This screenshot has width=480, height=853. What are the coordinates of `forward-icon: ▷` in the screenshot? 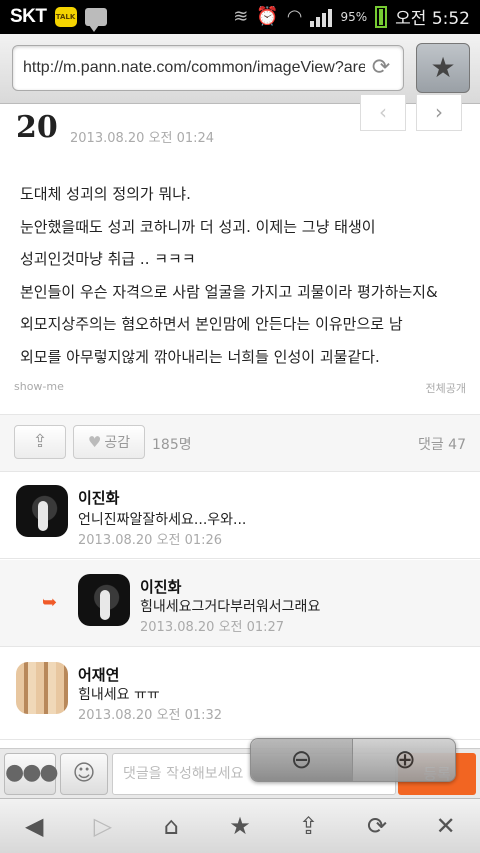 It's located at (103, 826).